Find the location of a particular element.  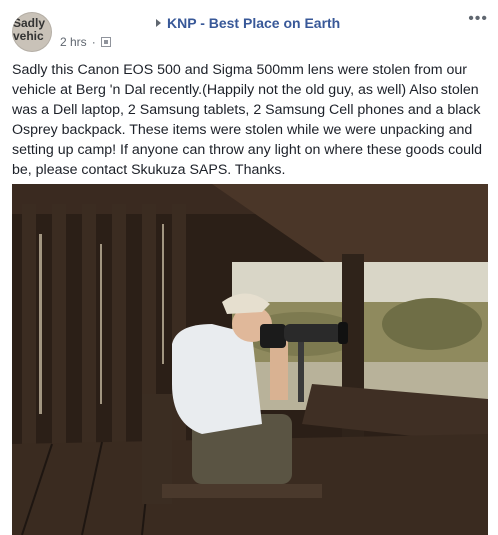

avatar: Sadly vehic is located at coordinates (32, 32).